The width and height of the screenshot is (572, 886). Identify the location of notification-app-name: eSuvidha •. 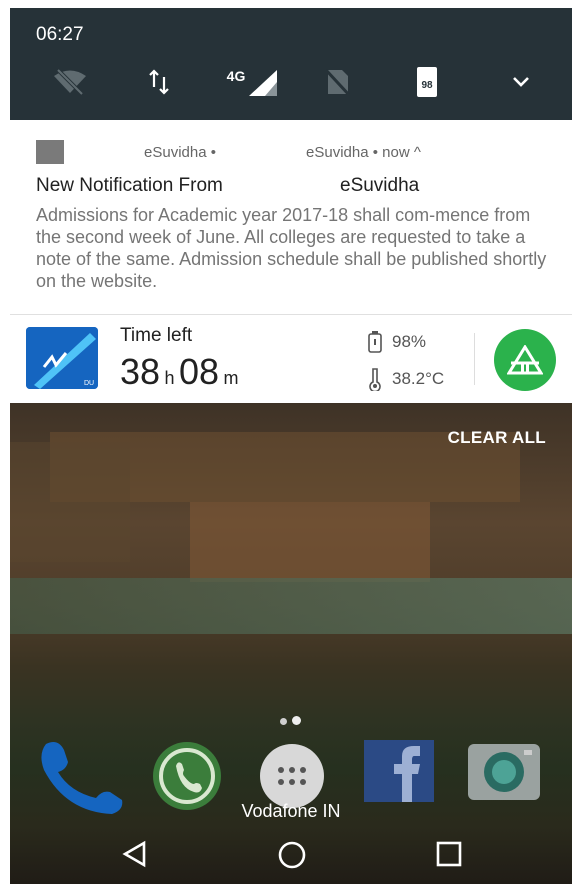
(180, 152).